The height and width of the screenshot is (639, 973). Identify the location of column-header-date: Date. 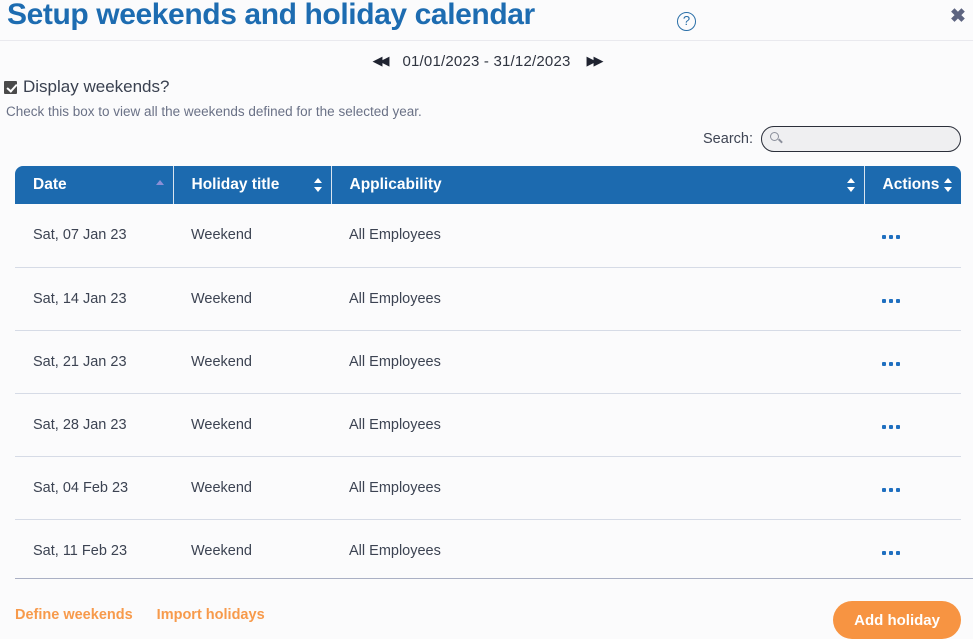
(94, 185).